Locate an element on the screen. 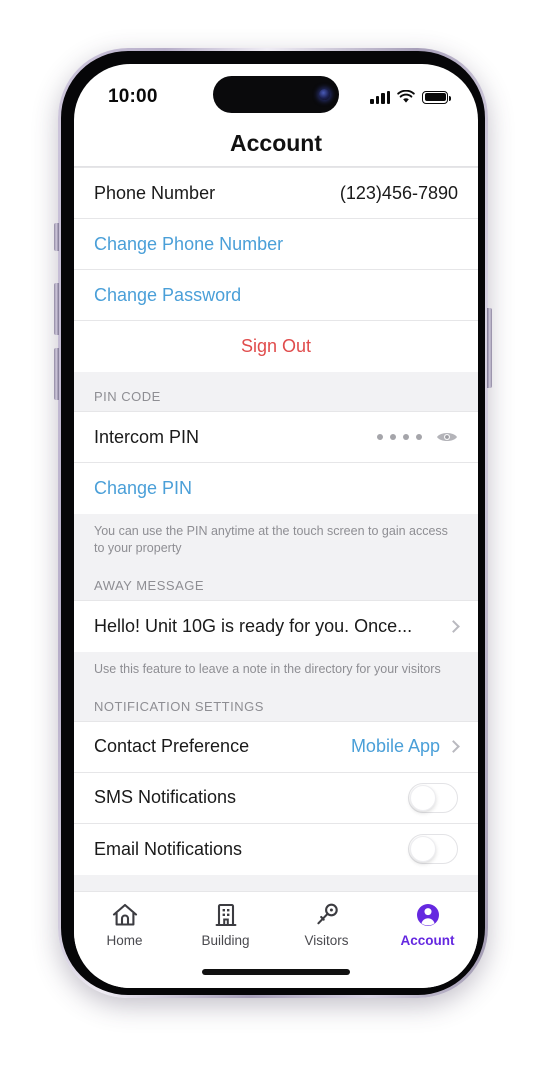 The height and width of the screenshot is (1079, 546). navigation-bar: Account is located at coordinates (276, 143).